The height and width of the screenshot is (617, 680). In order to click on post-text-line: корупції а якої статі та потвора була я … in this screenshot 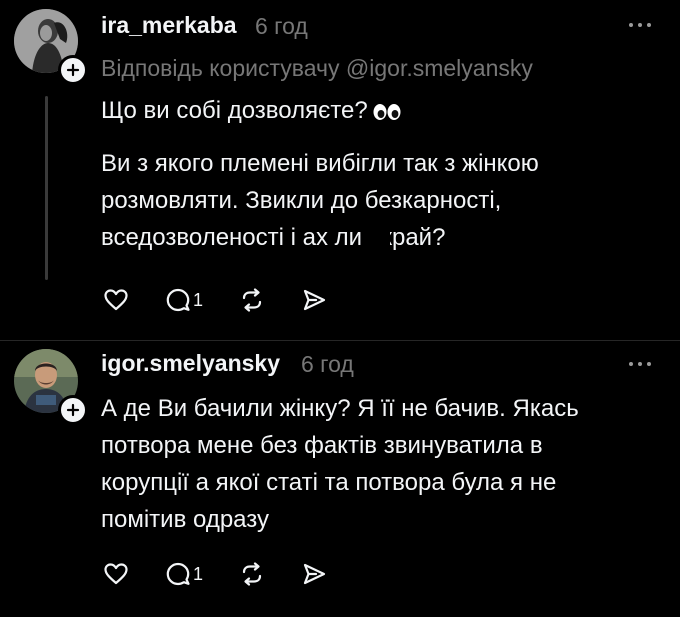, I will do `click(329, 482)`.